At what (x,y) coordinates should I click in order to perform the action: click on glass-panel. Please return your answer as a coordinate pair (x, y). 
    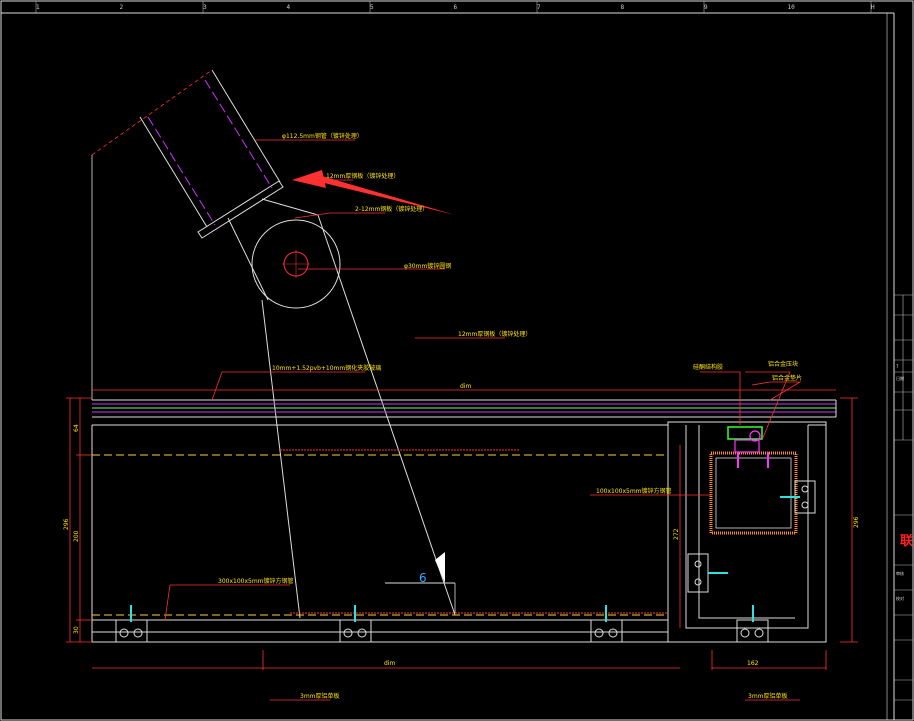
    Looking at the image, I should click on (464, 408).